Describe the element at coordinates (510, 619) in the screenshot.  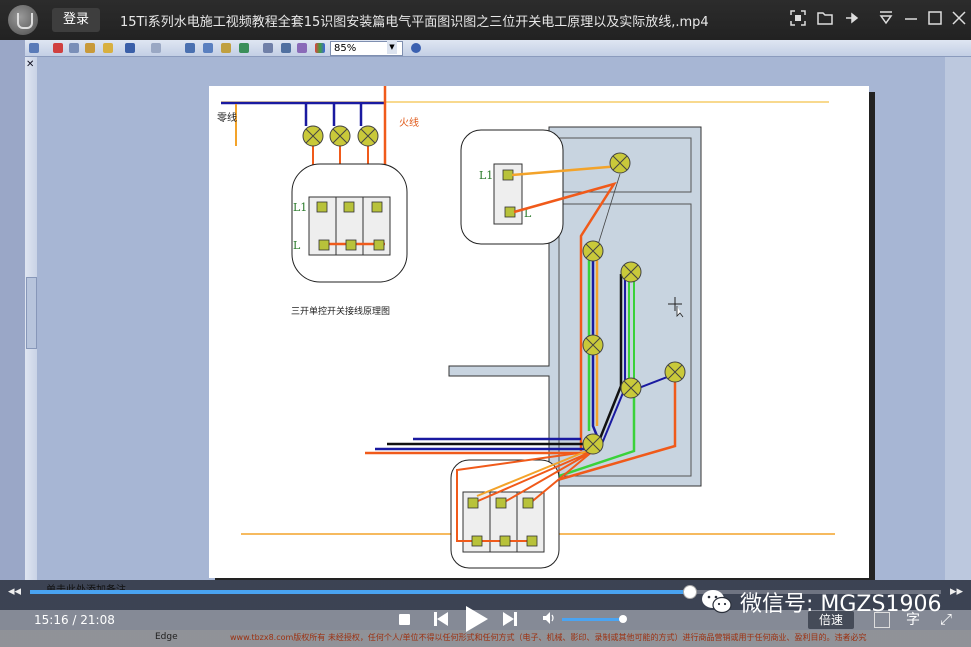
I see `next-button` at that location.